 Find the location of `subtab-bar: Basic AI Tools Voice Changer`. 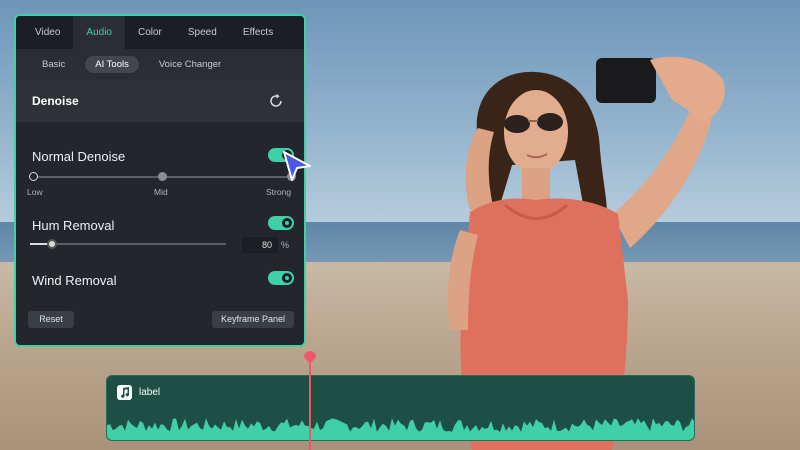

subtab-bar: Basic AI Tools Voice Changer is located at coordinates (160, 64).